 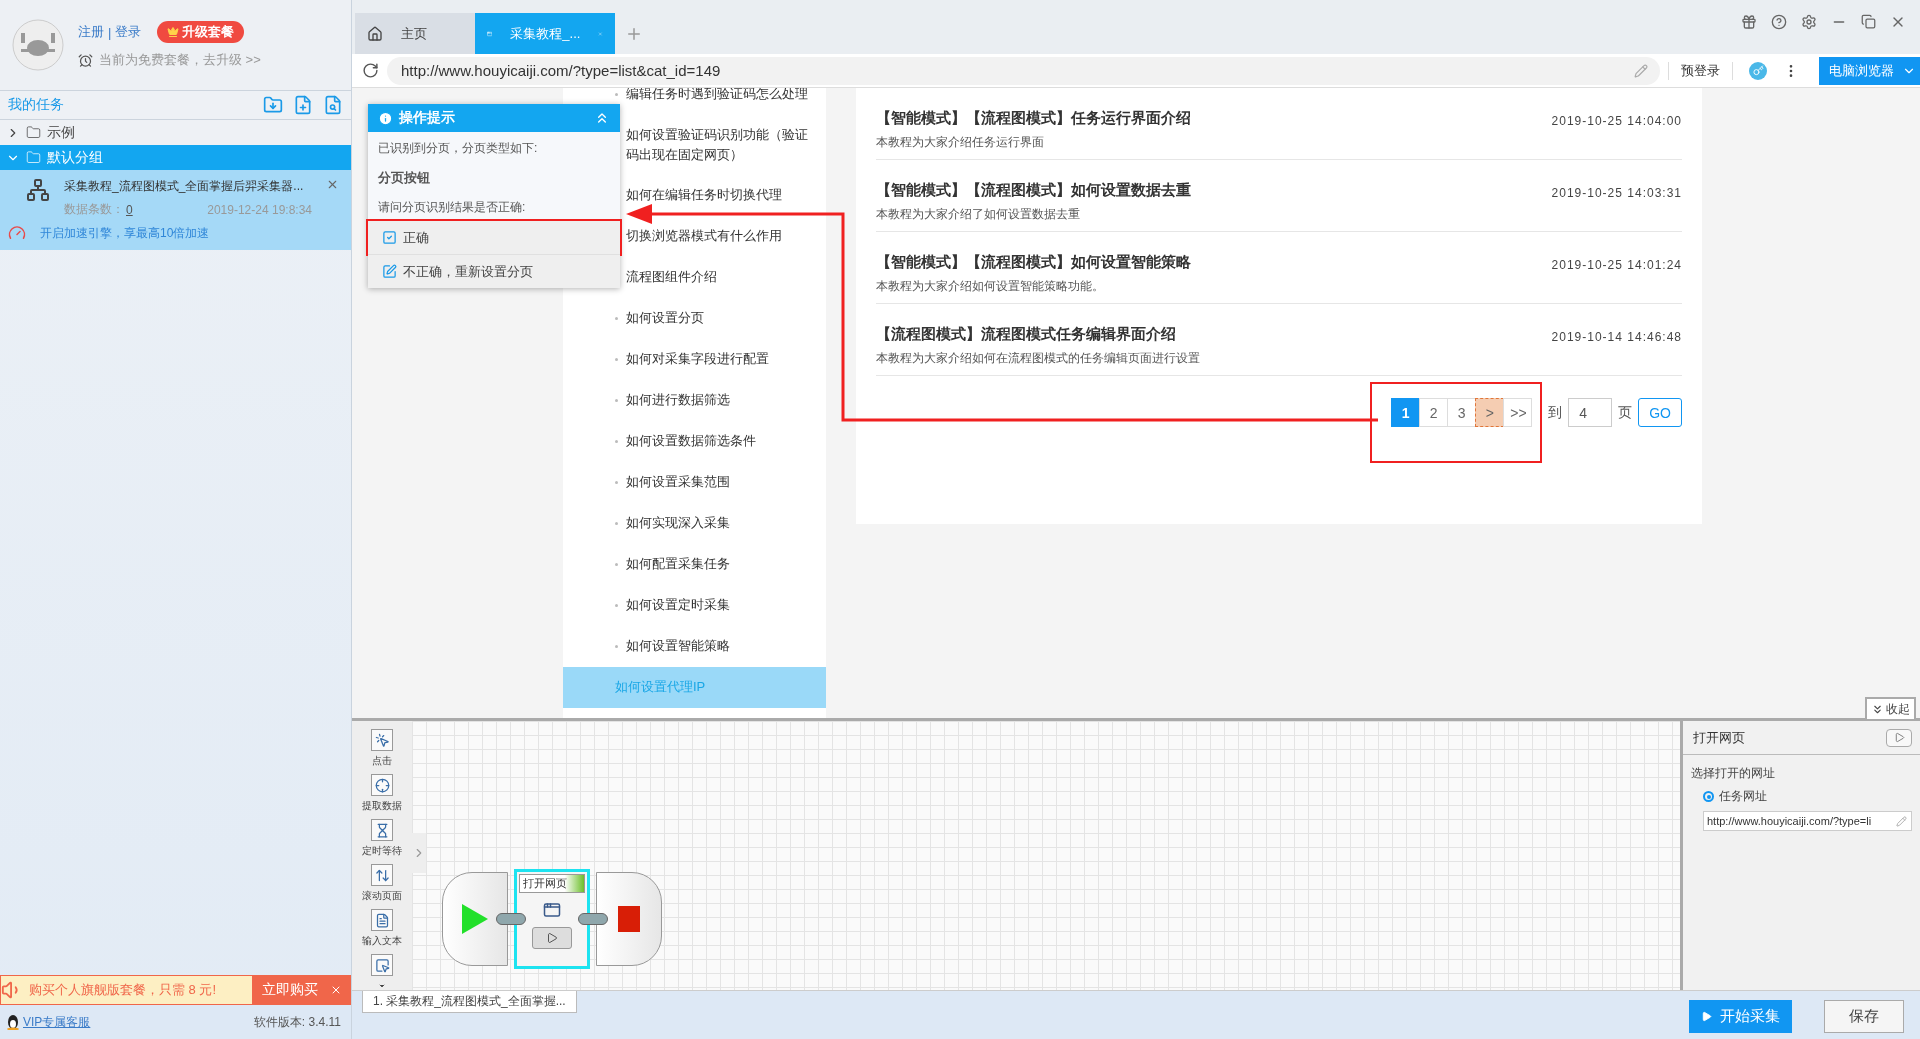 What do you see at coordinates (389, 271) in the screenshot?
I see `edit-icon` at bounding box center [389, 271].